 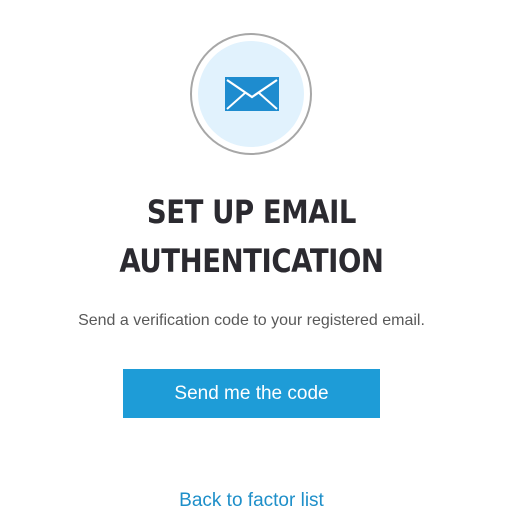 I want to click on page-title-line-2: AUTHENTICATION, so click(x=251, y=261).